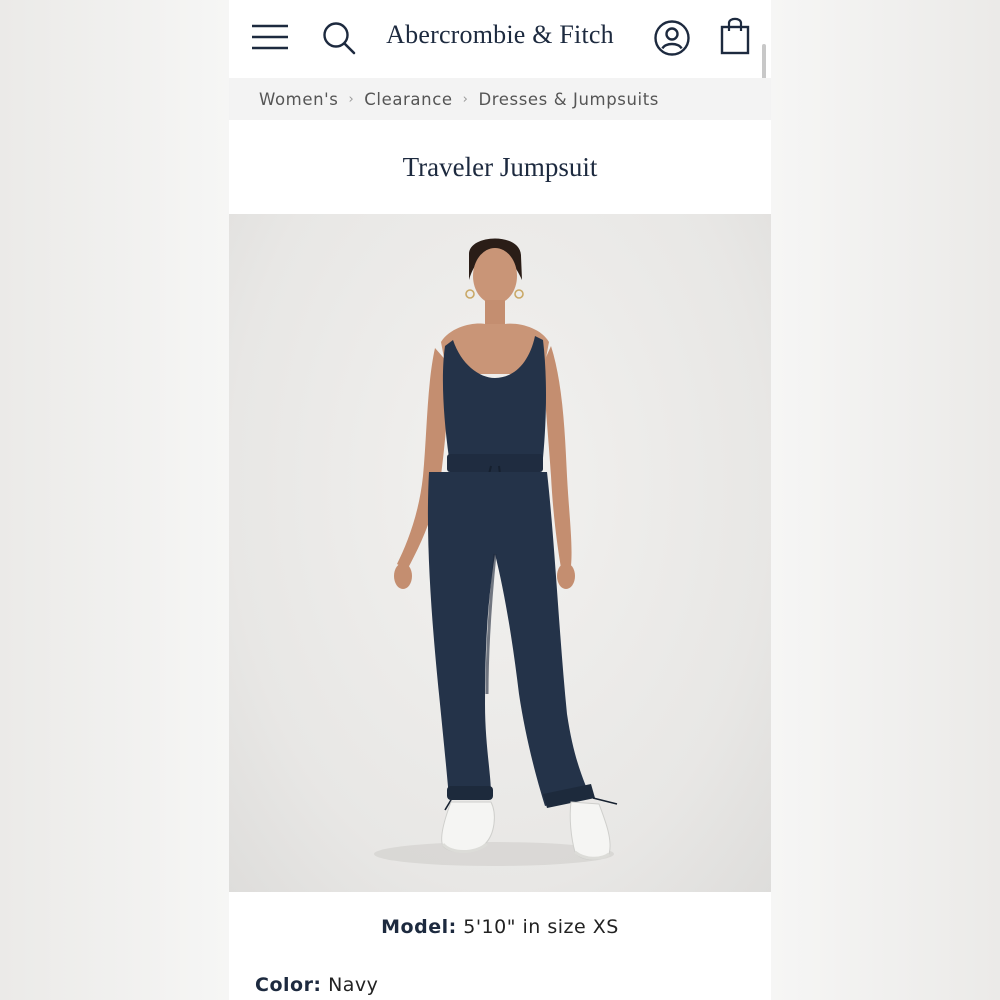 The width and height of the screenshot is (1000, 1000). What do you see at coordinates (568, 99) in the screenshot?
I see `breadcrumb-dresses-jumpsuits: Dresses & Jumpsuits` at bounding box center [568, 99].